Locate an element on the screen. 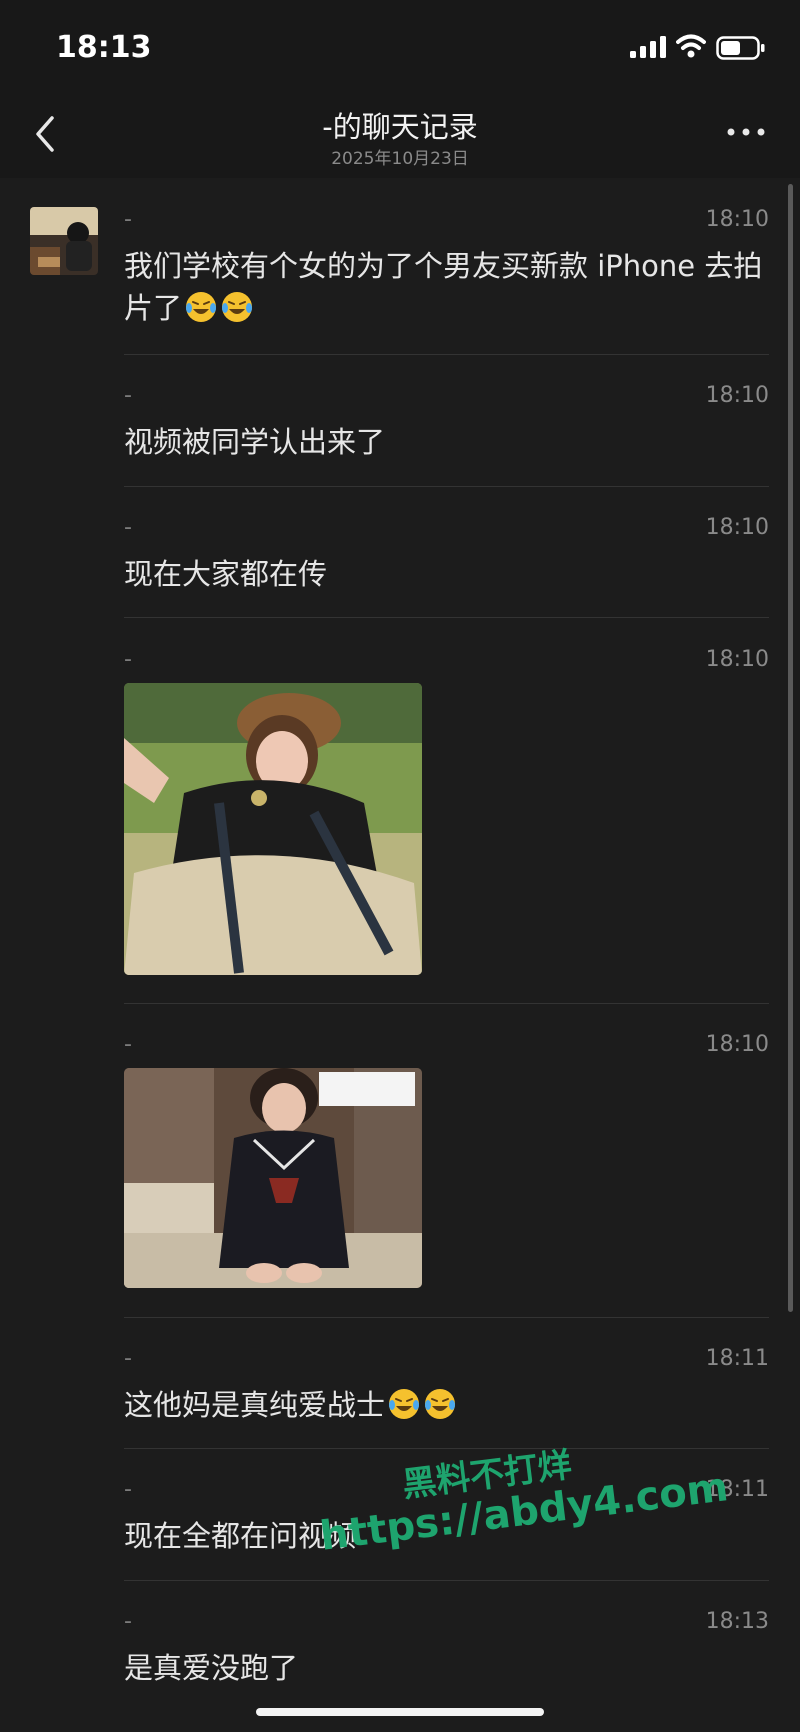  avatar is located at coordinates (64, 241).